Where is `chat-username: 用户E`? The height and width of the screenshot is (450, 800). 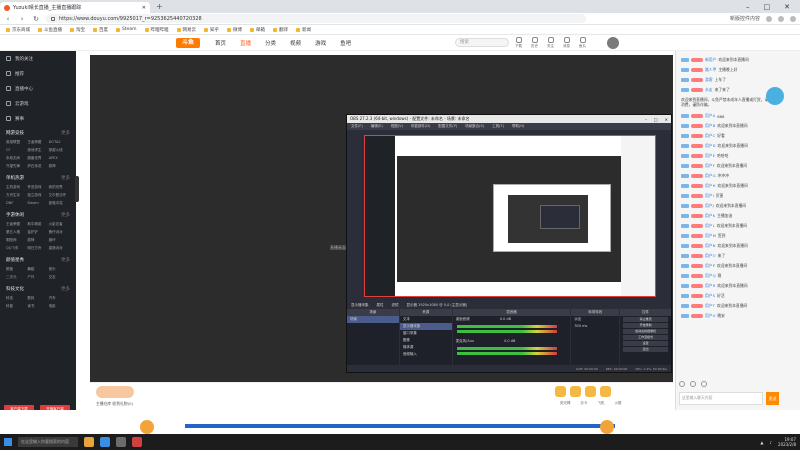
chat-username: 用户E is located at coordinates (710, 156).